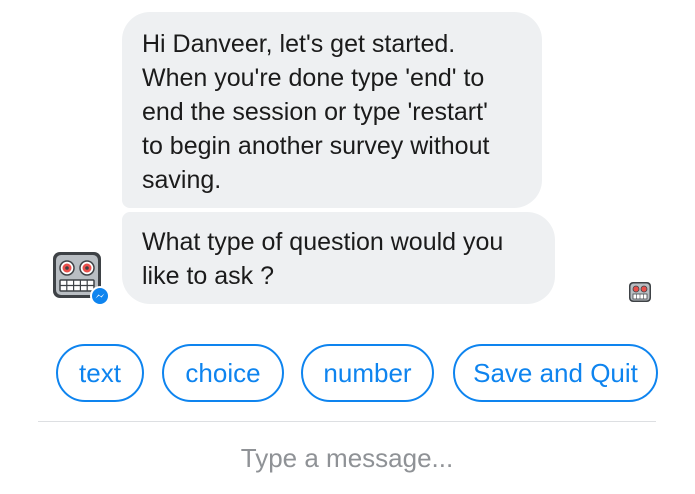 This screenshot has height=494, width=695. Describe the element at coordinates (182, 180) in the screenshot. I see `message-line: saving.` at that location.